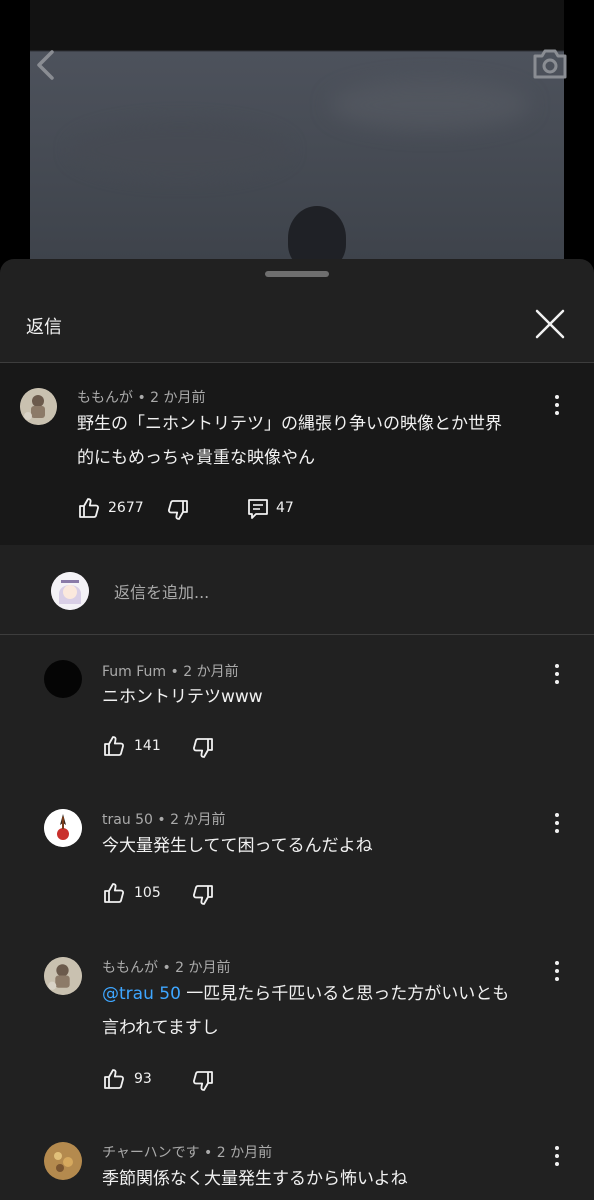 The image size is (594, 1200). I want to click on divider, so click(297, 634).